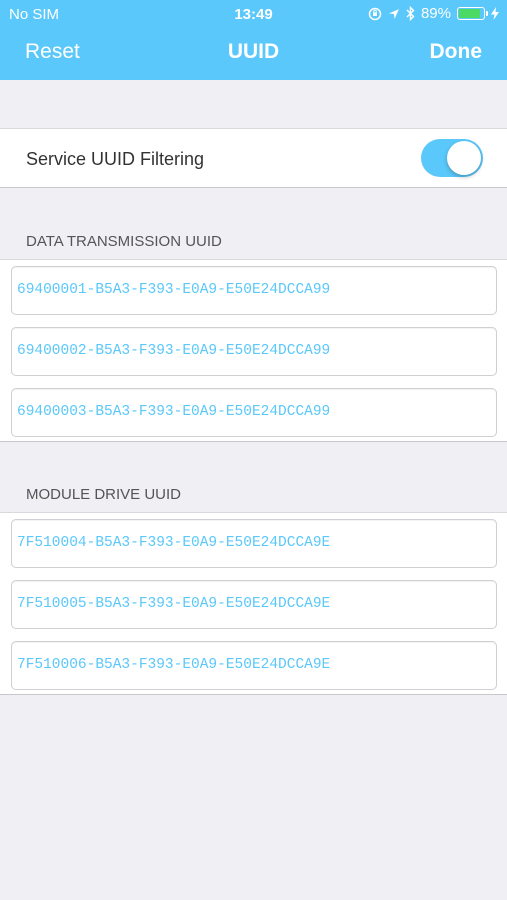 The width and height of the screenshot is (507, 900). Describe the element at coordinates (394, 14) in the screenshot. I see `location-arrow-icon` at that location.